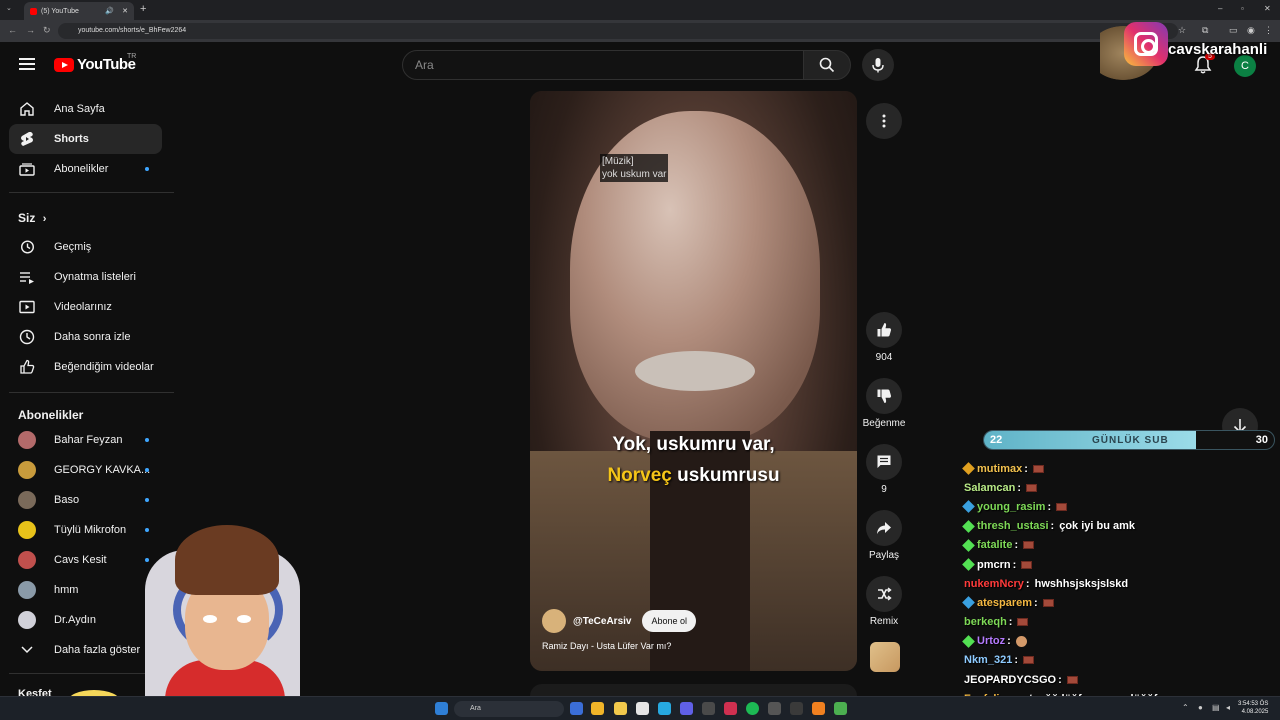 The height and width of the screenshot is (720, 1280). I want to click on edge-icon, so click(664, 708).